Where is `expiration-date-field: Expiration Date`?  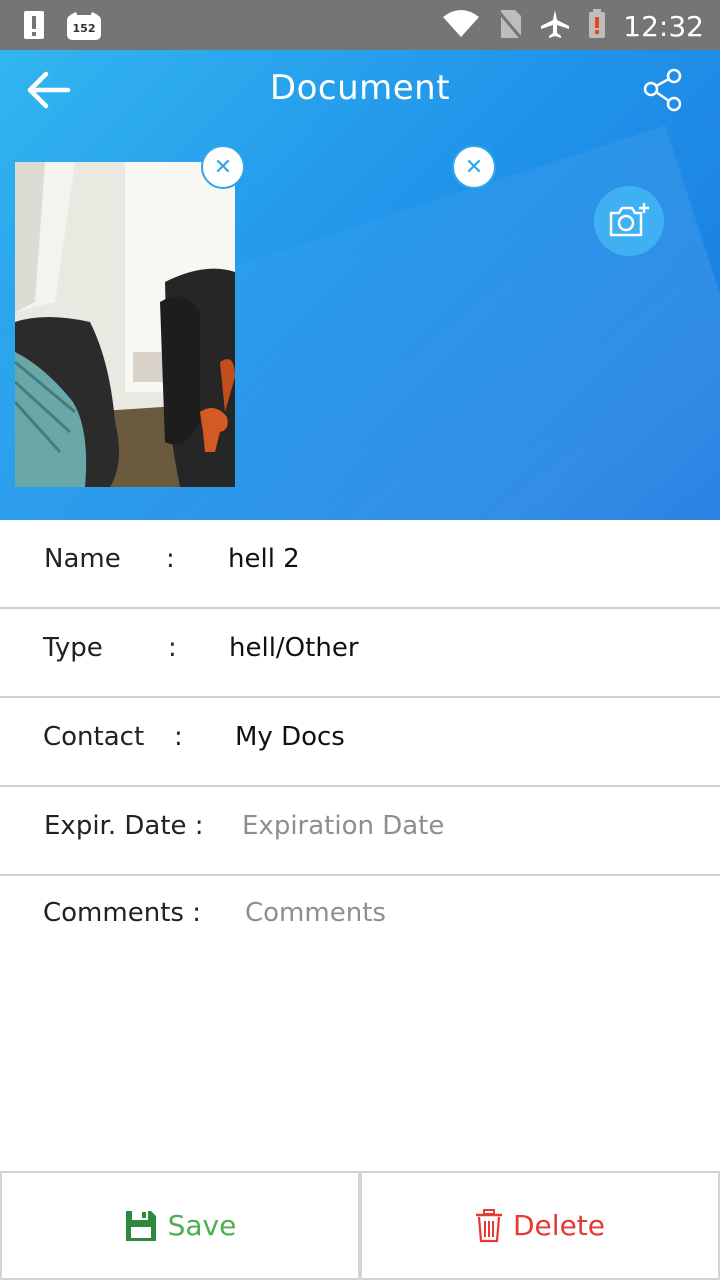 expiration-date-field: Expiration Date is located at coordinates (343, 826).